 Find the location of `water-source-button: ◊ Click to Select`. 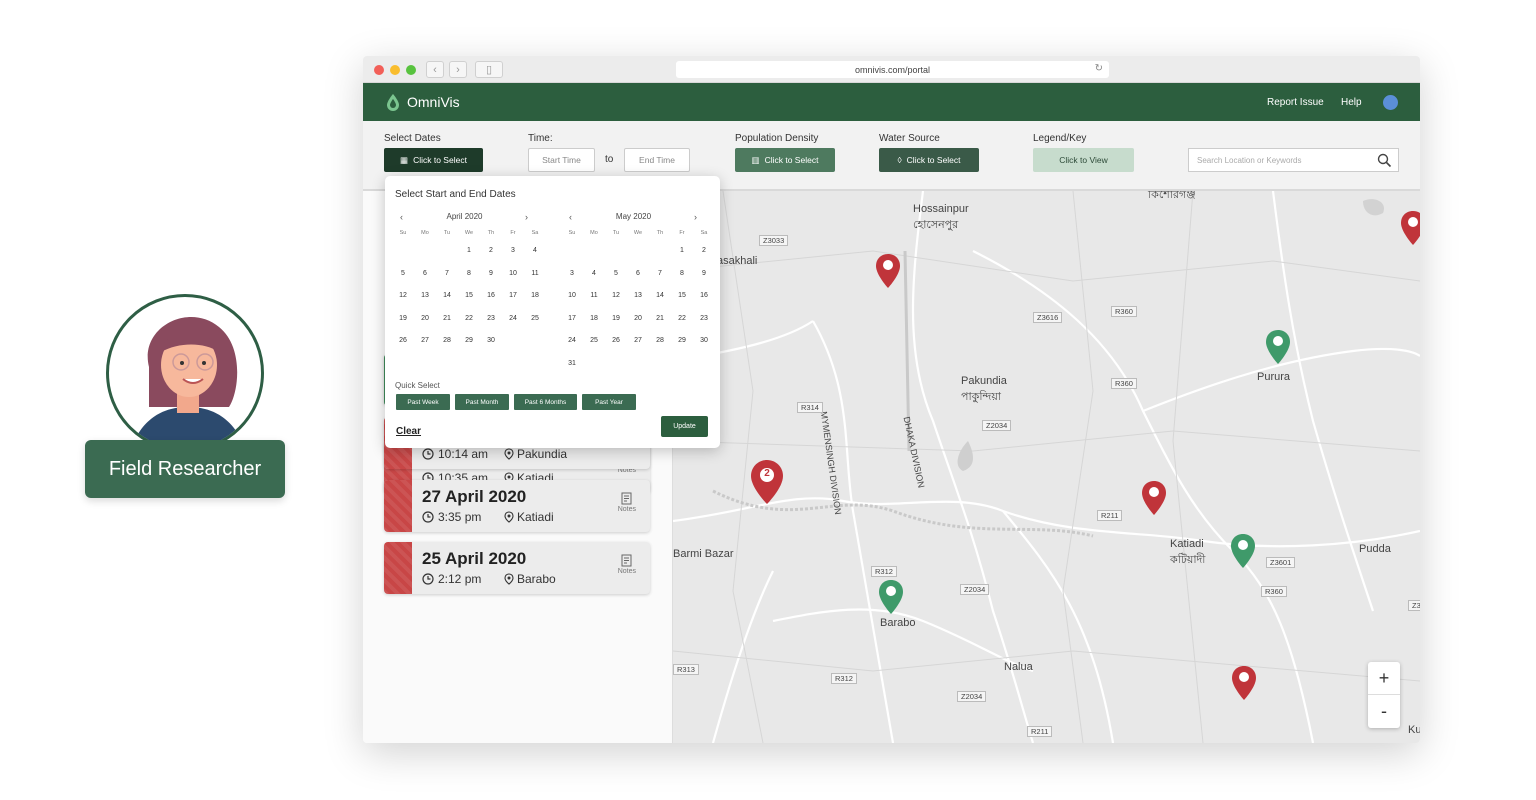

water-source-button: ◊ Click to Select is located at coordinates (929, 160).